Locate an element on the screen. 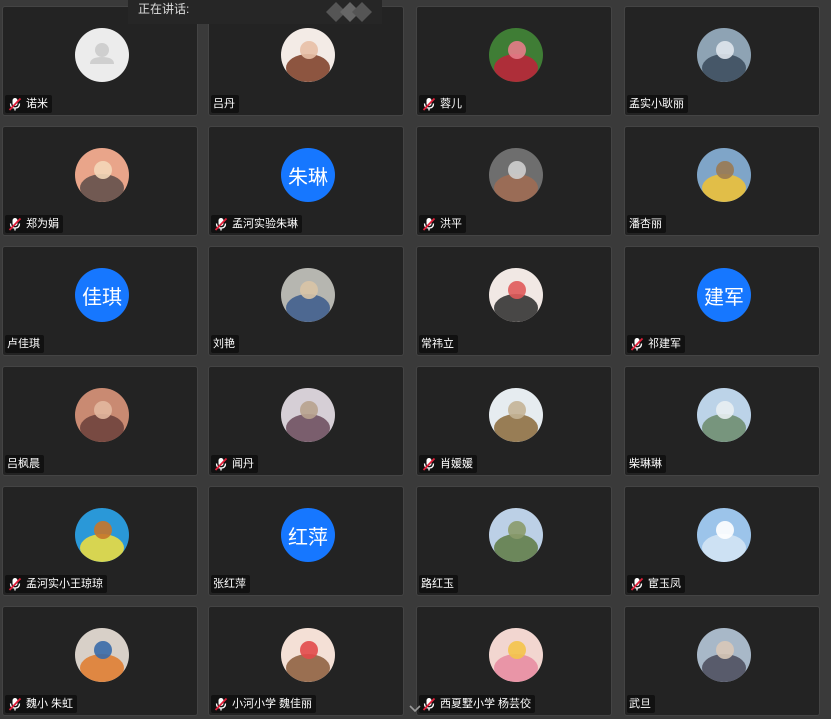 The width and height of the screenshot is (831, 719). participant-tile: 柴琳琳 is located at coordinates (722, 421).